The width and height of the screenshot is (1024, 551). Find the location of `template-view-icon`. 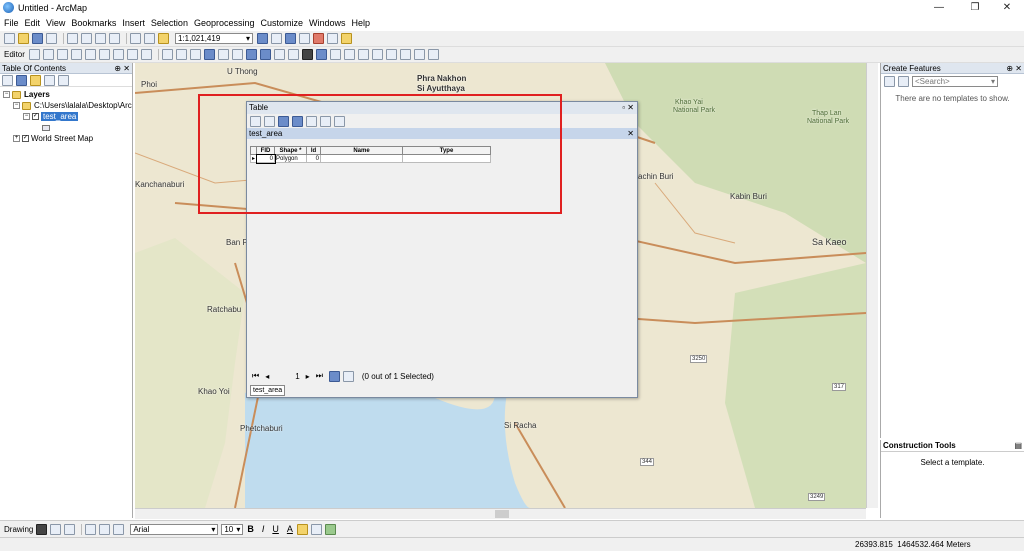

template-view-icon is located at coordinates (903, 81).